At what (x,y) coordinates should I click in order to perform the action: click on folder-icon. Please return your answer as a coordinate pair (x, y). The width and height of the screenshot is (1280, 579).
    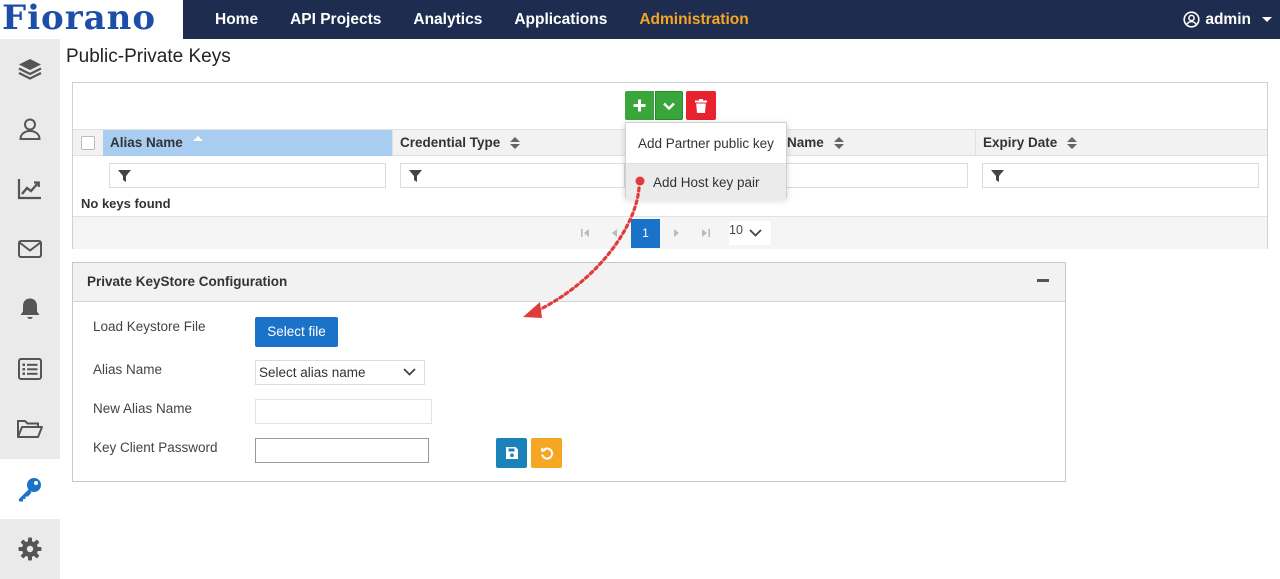
    Looking at the image, I should click on (30, 429).